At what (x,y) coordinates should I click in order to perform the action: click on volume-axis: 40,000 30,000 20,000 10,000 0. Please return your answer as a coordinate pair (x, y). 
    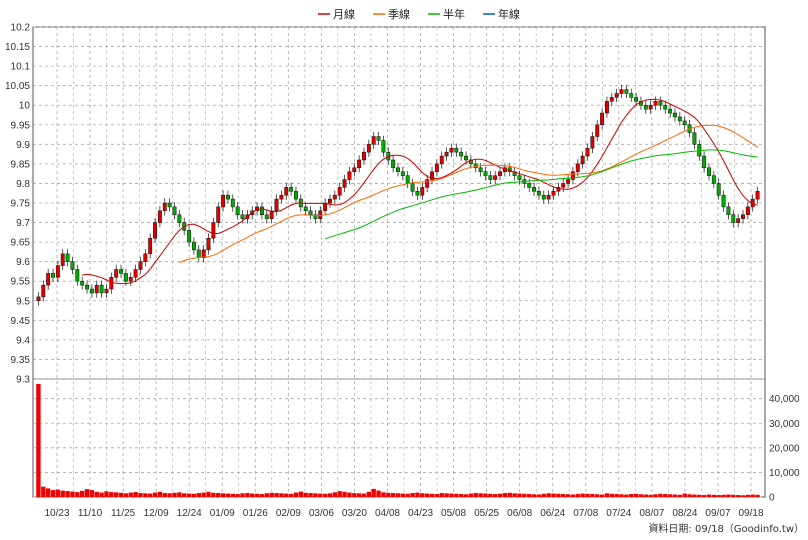
    Looking at the image, I should click on (784, 448).